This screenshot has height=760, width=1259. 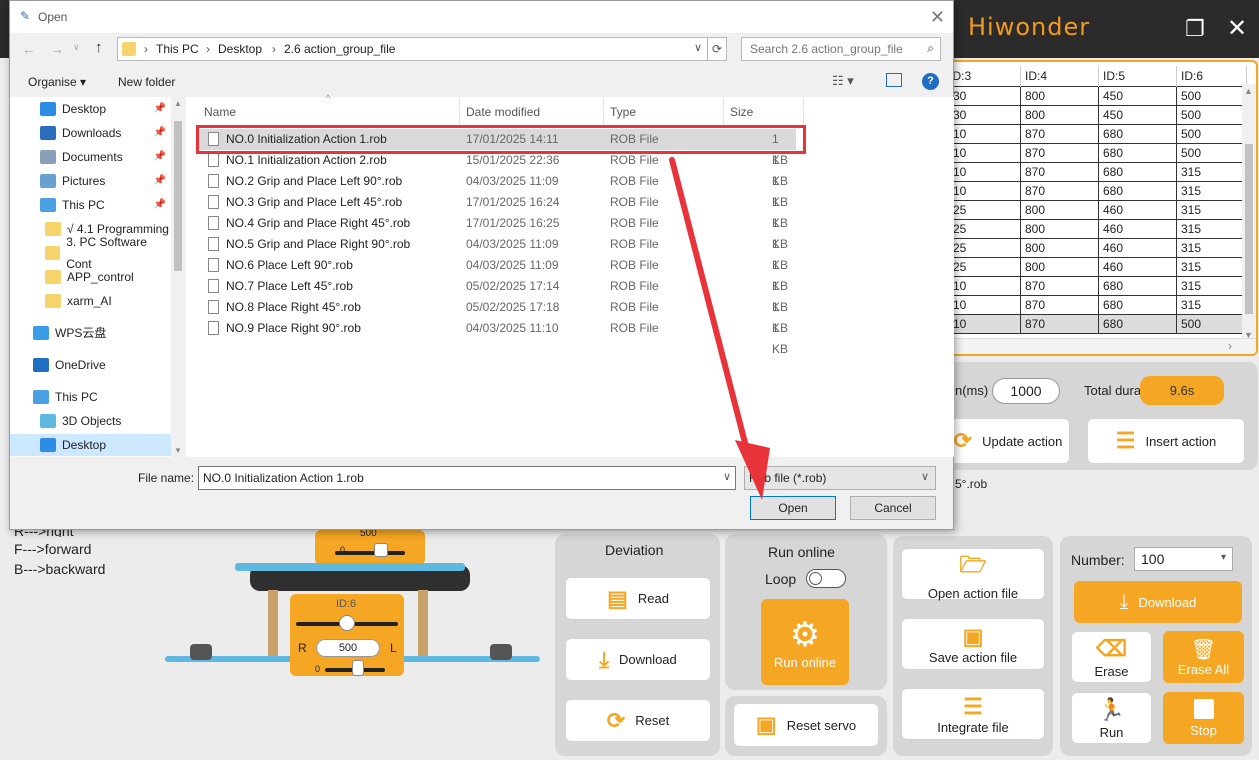 What do you see at coordinates (513, 286) in the screenshot?
I see `file-date: 05/02/2025 17:14` at bounding box center [513, 286].